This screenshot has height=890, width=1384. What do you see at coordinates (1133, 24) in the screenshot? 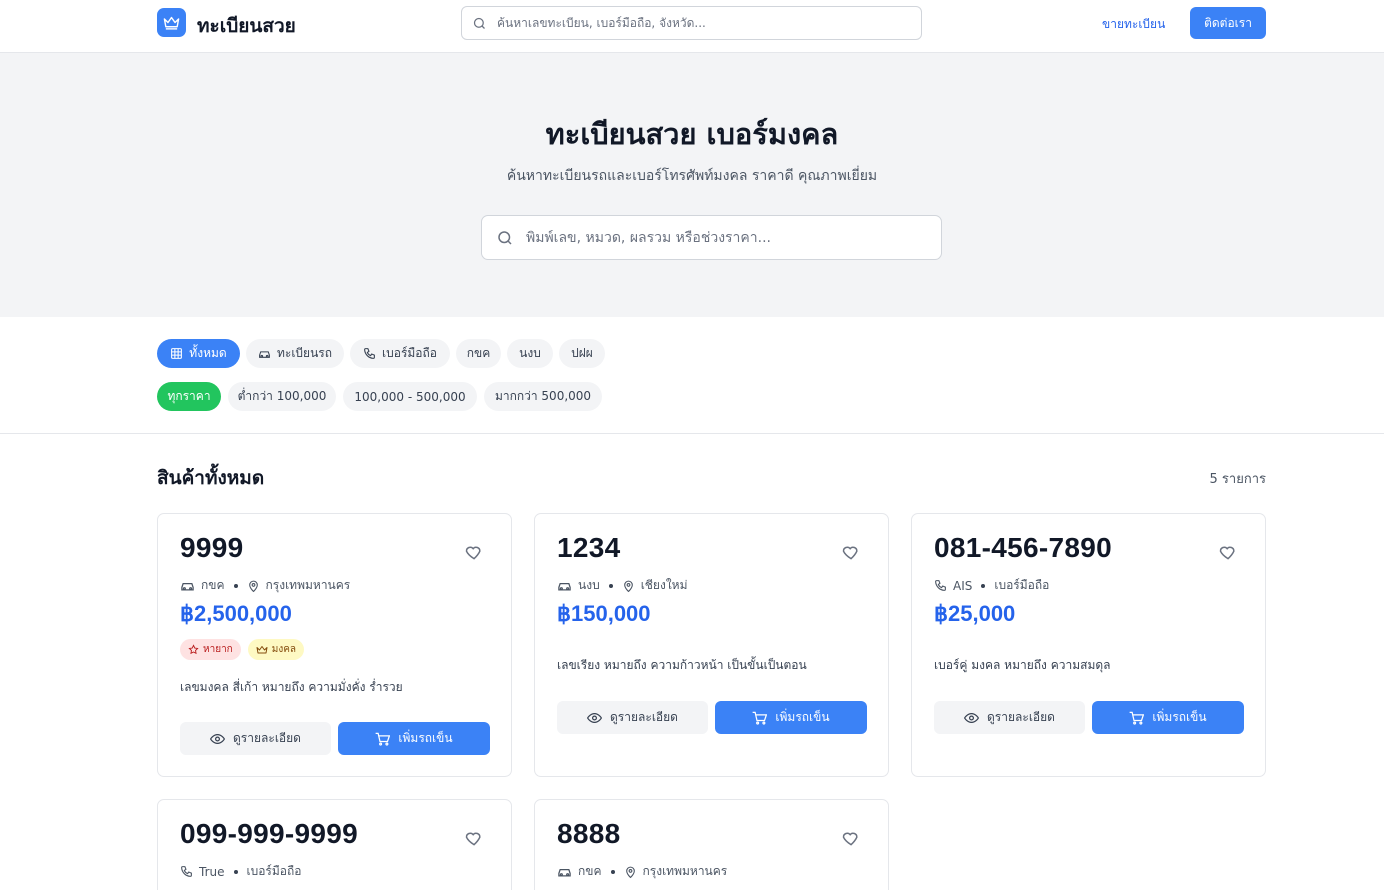
I see `sell-plate-link: ขายทะเบียน` at bounding box center [1133, 24].